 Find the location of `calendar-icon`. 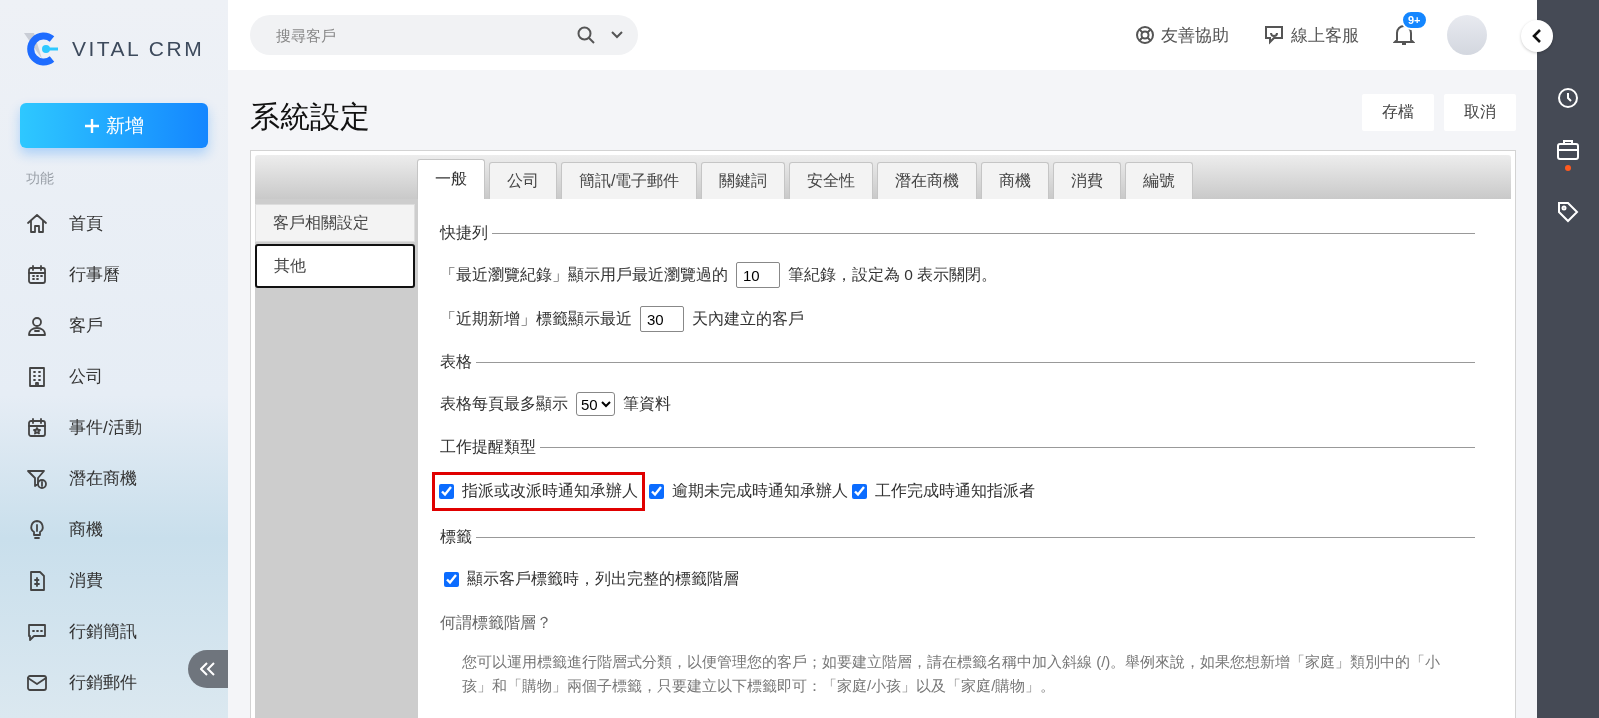

calendar-icon is located at coordinates (37, 274).